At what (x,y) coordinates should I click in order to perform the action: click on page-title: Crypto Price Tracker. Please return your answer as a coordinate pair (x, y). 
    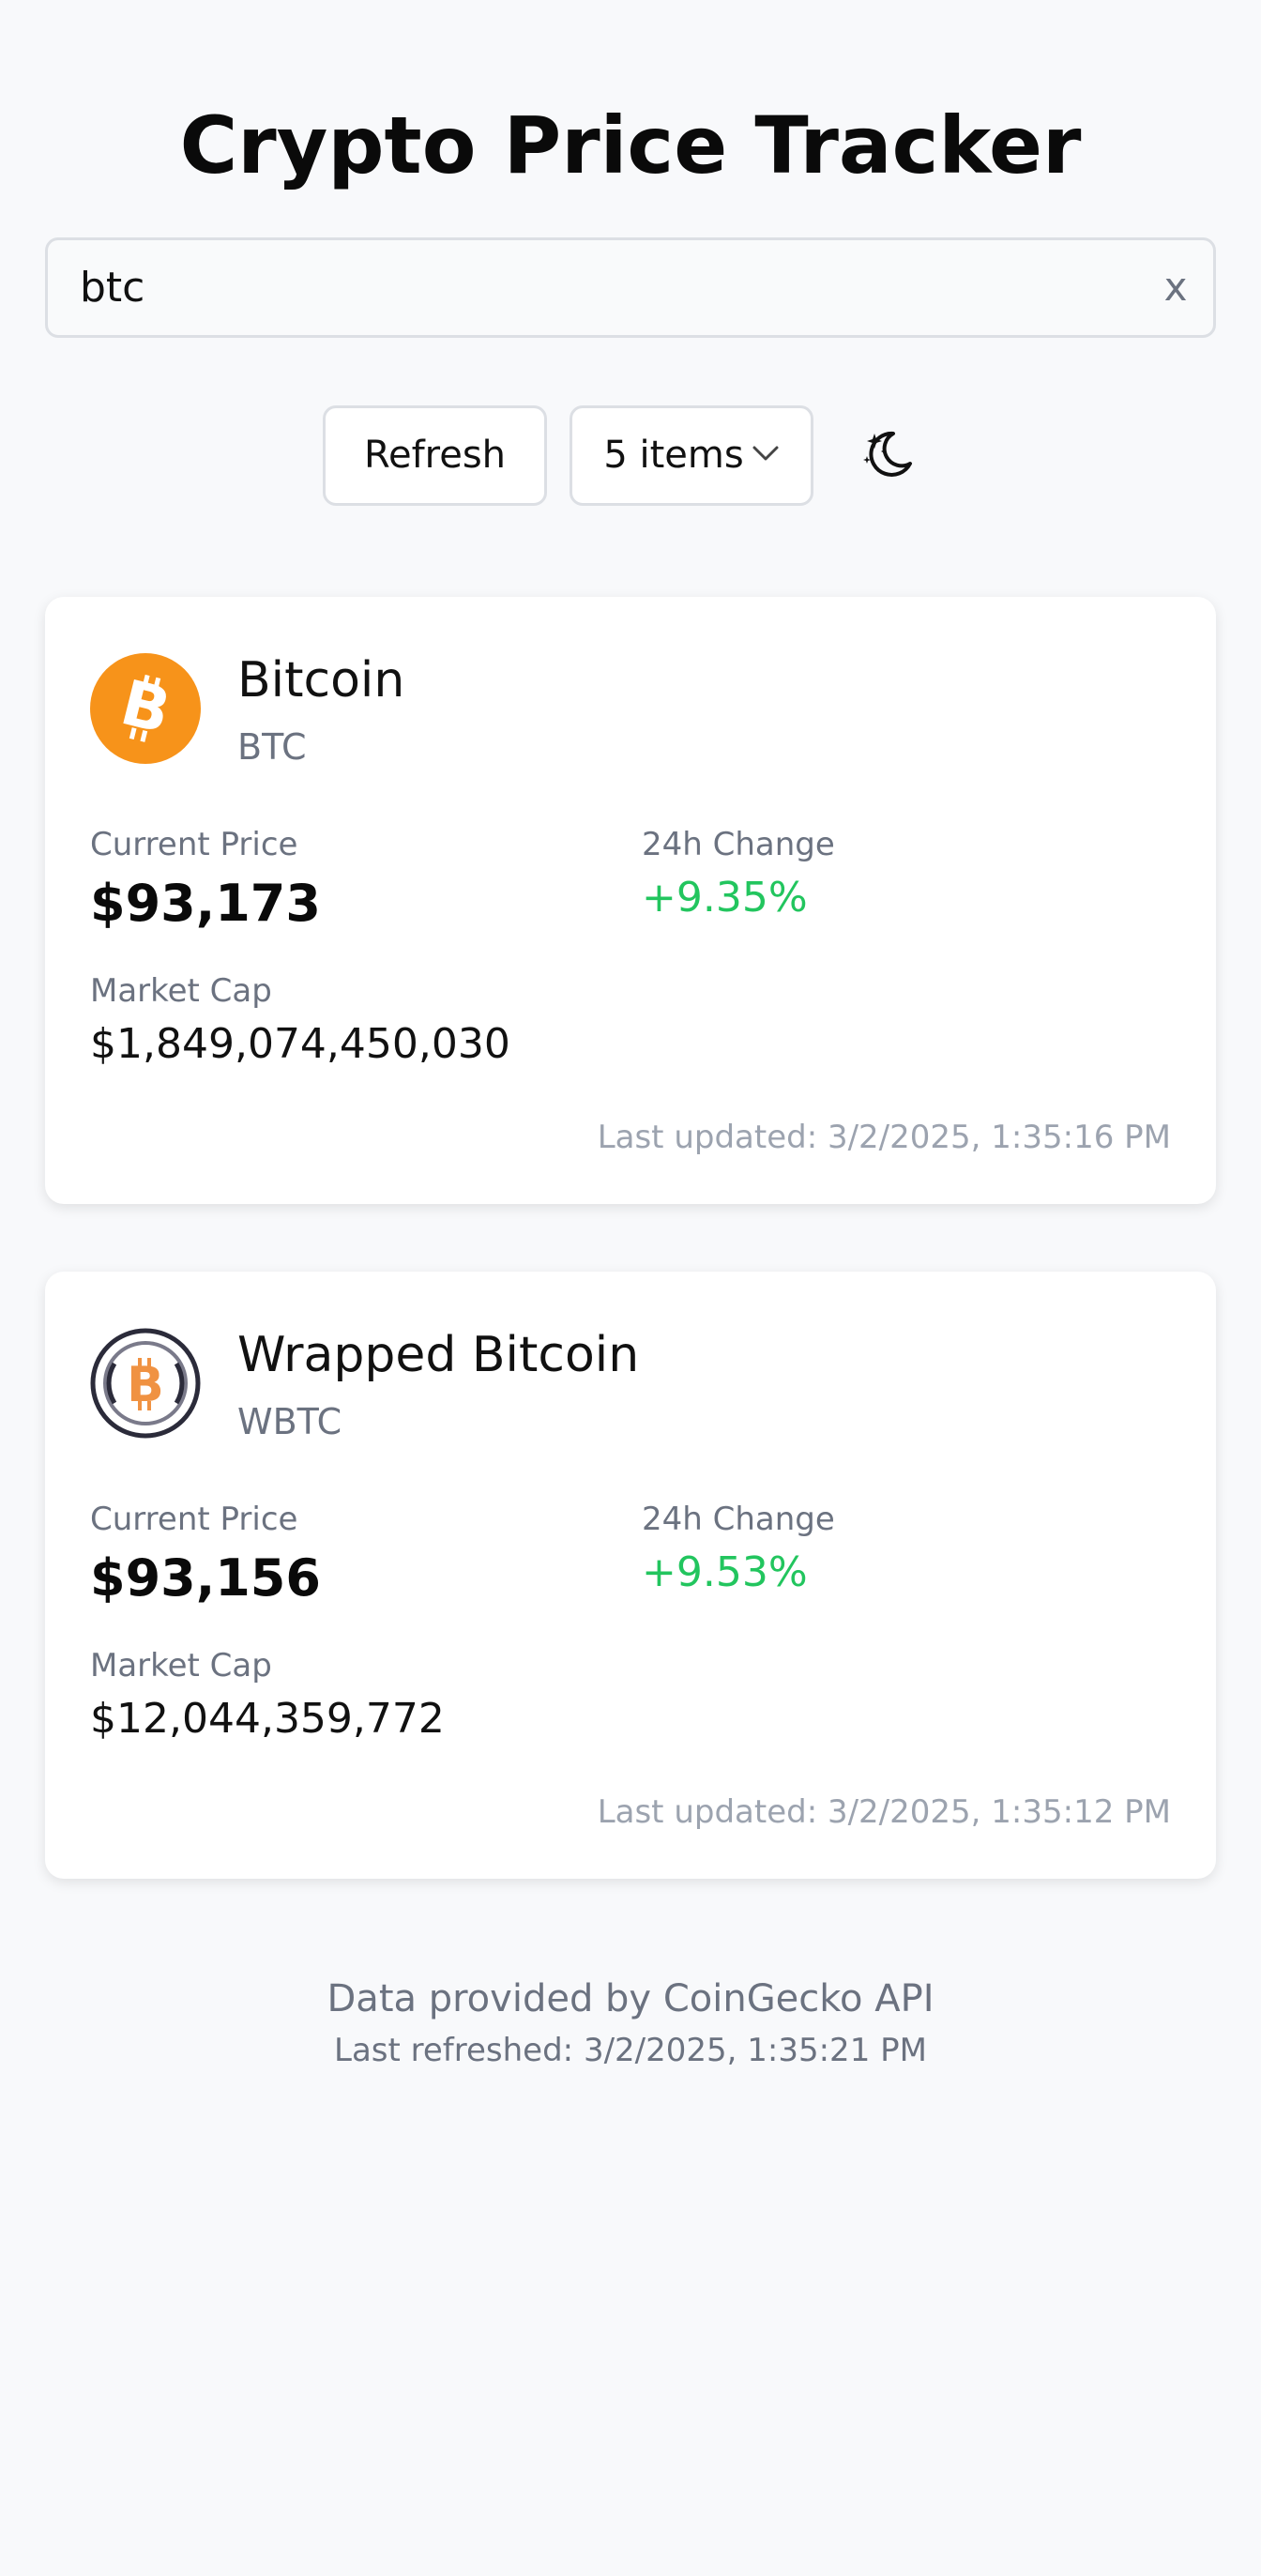
    Looking at the image, I should click on (630, 145).